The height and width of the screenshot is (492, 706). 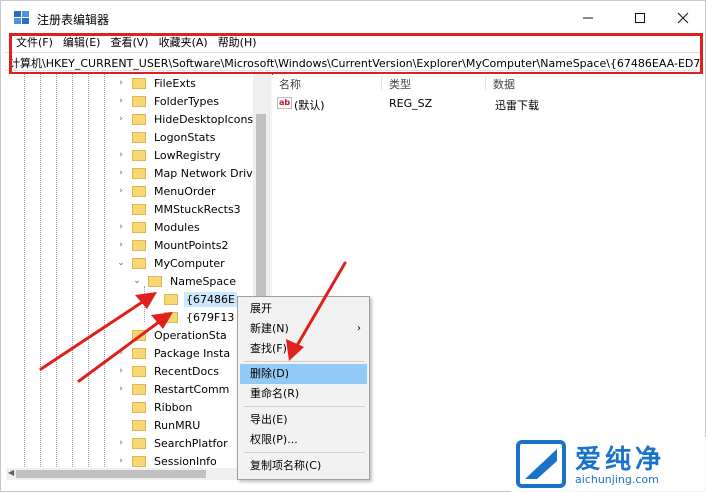 What do you see at coordinates (177, 227) in the screenshot?
I see `tree-item-label: Modules` at bounding box center [177, 227].